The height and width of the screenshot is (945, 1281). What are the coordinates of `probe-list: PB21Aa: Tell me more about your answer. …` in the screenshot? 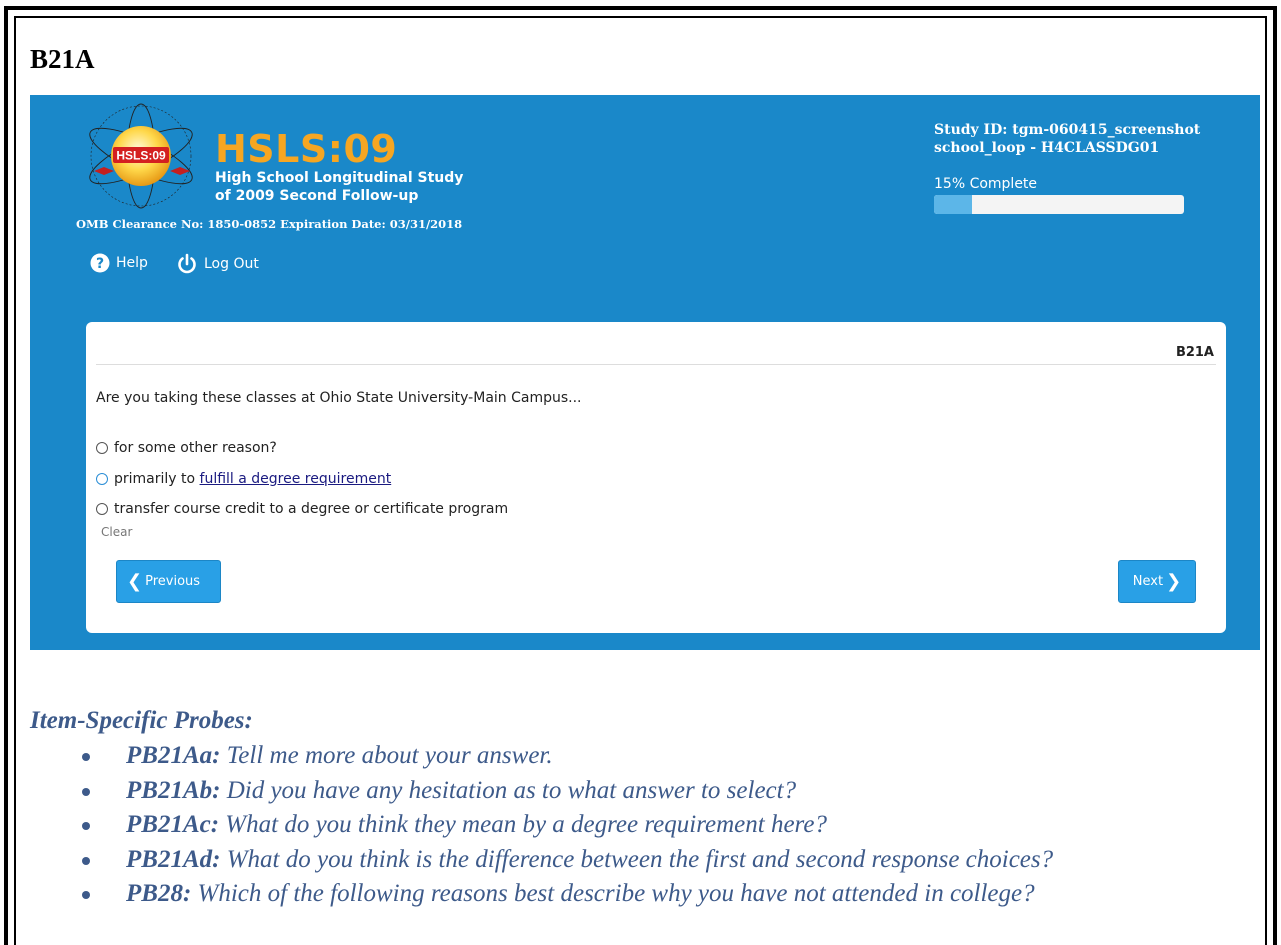 It's located at (541, 825).